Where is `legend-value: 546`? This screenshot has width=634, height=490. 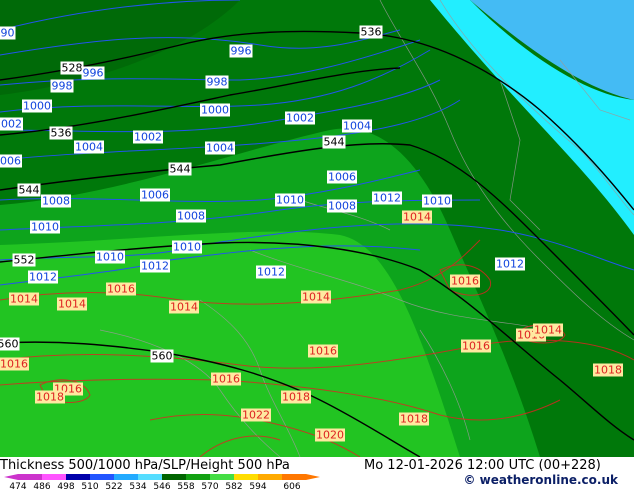
legend-value: 546 is located at coordinates (161, 486).